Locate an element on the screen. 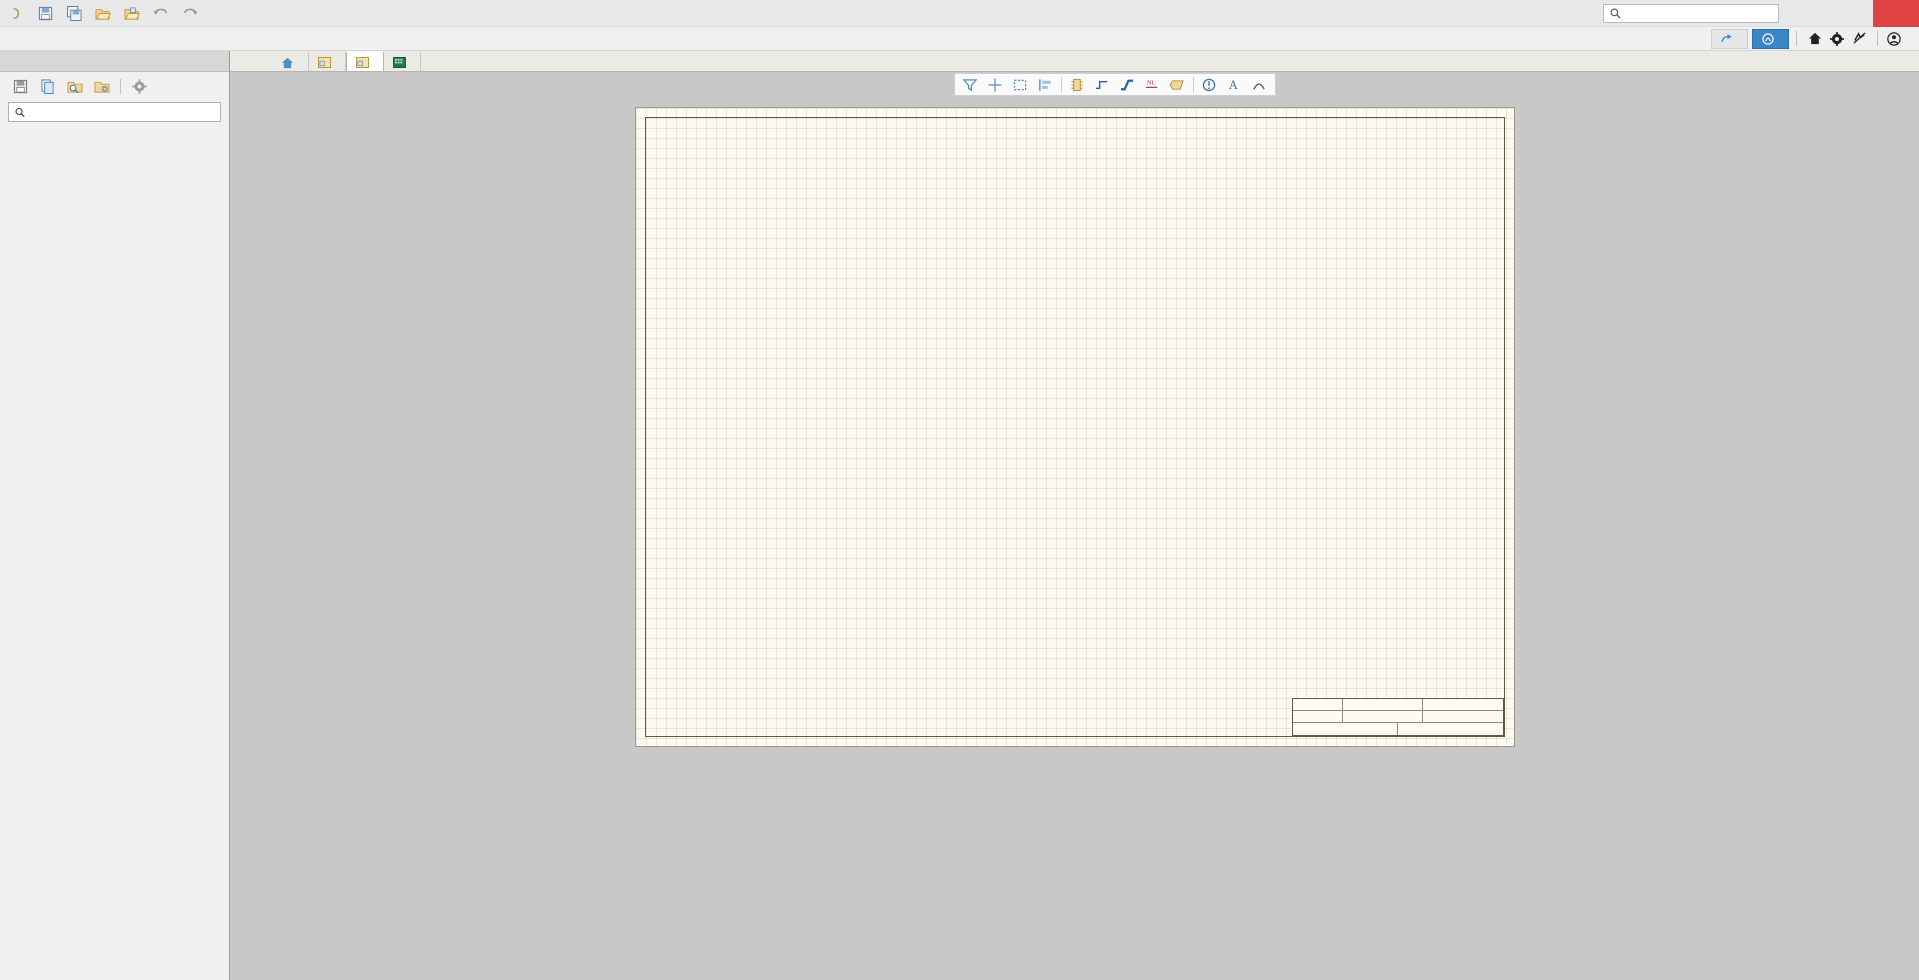 The width and height of the screenshot is (1919, 980). svg-text: NL is located at coordinates (1151, 82).